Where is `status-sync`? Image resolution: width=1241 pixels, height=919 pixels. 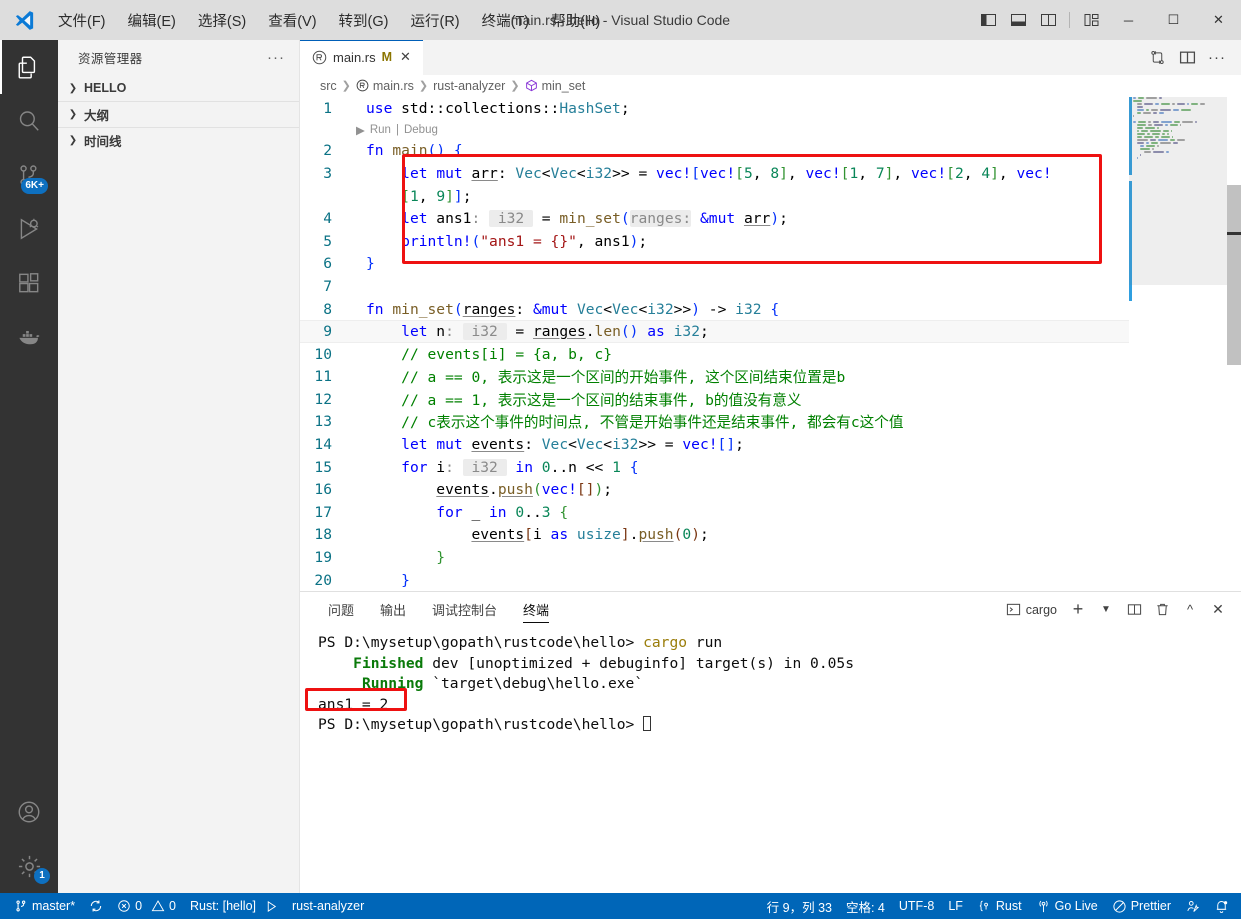 status-sync is located at coordinates (96, 906).